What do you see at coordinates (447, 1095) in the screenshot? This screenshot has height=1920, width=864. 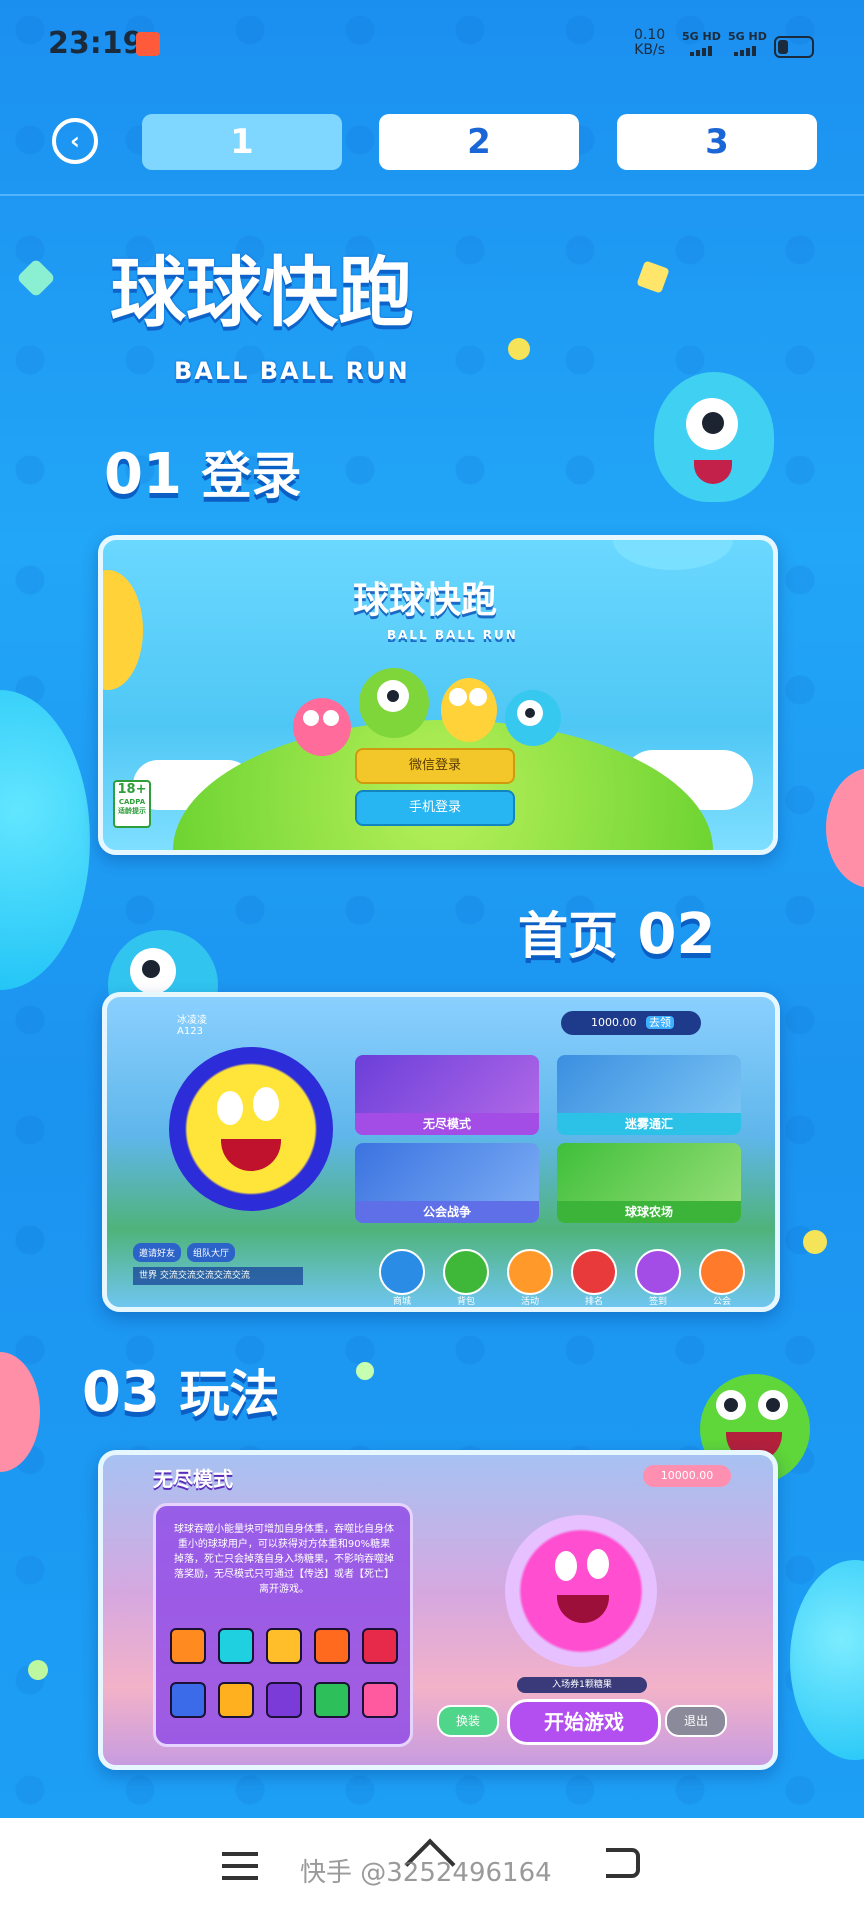 I see `mode-tile-endless: 无尽模式` at bounding box center [447, 1095].